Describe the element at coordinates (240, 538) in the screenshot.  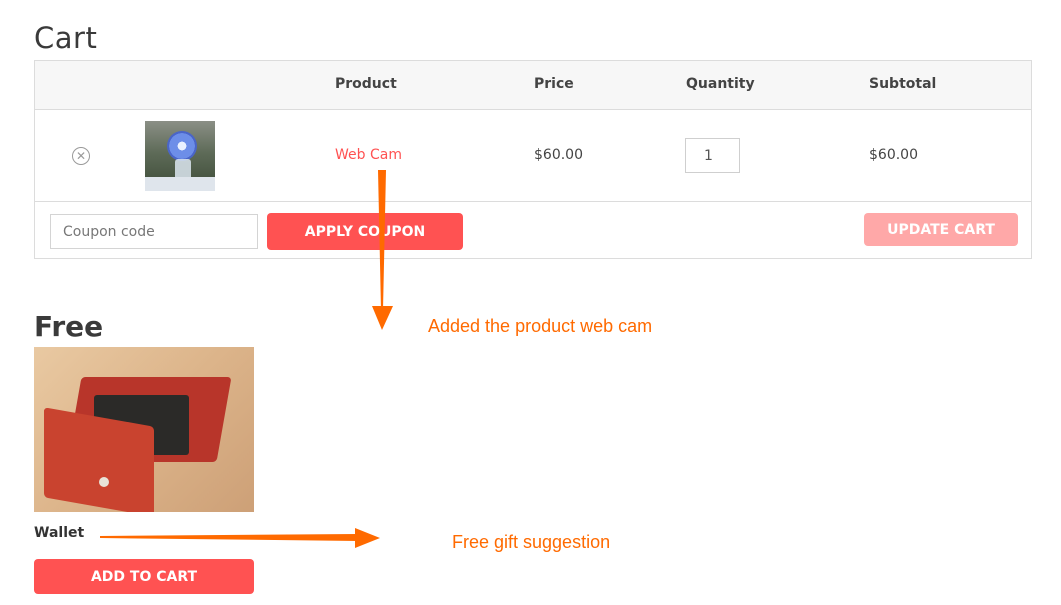
I see `right-arrow-icon` at that location.